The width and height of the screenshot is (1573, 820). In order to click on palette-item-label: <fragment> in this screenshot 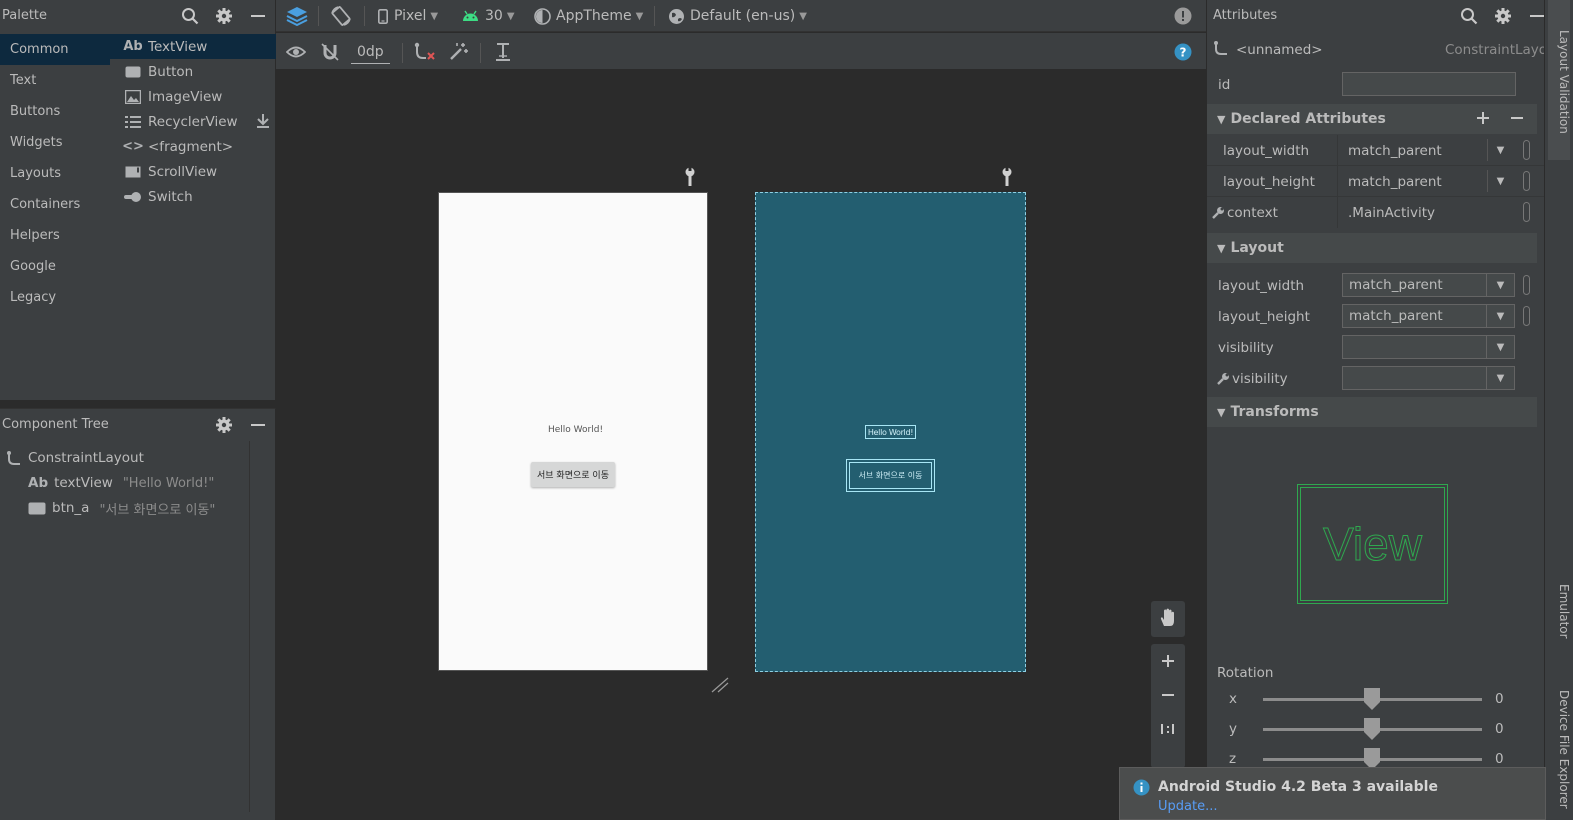, I will do `click(191, 146)`.